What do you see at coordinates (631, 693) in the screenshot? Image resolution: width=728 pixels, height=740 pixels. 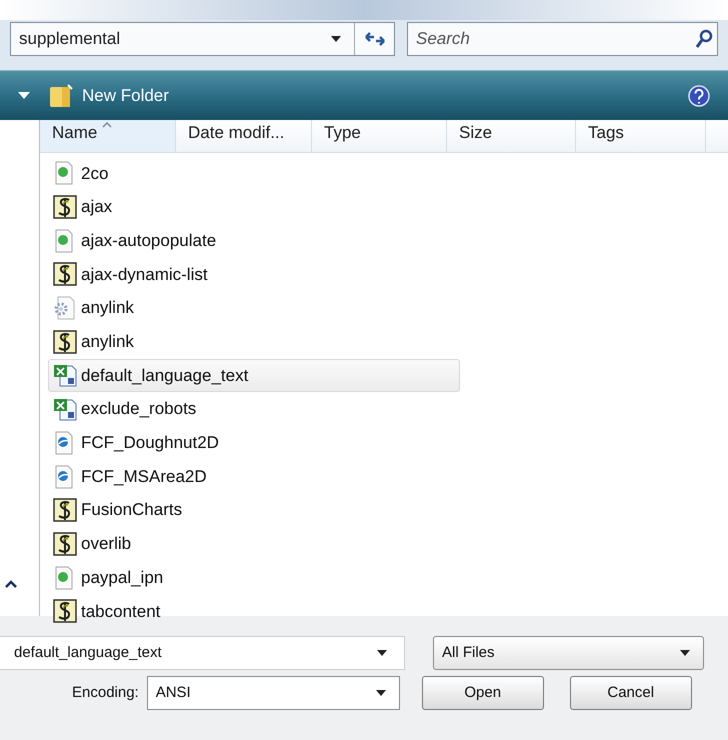 I see `dialog-button: Cancel` at bounding box center [631, 693].